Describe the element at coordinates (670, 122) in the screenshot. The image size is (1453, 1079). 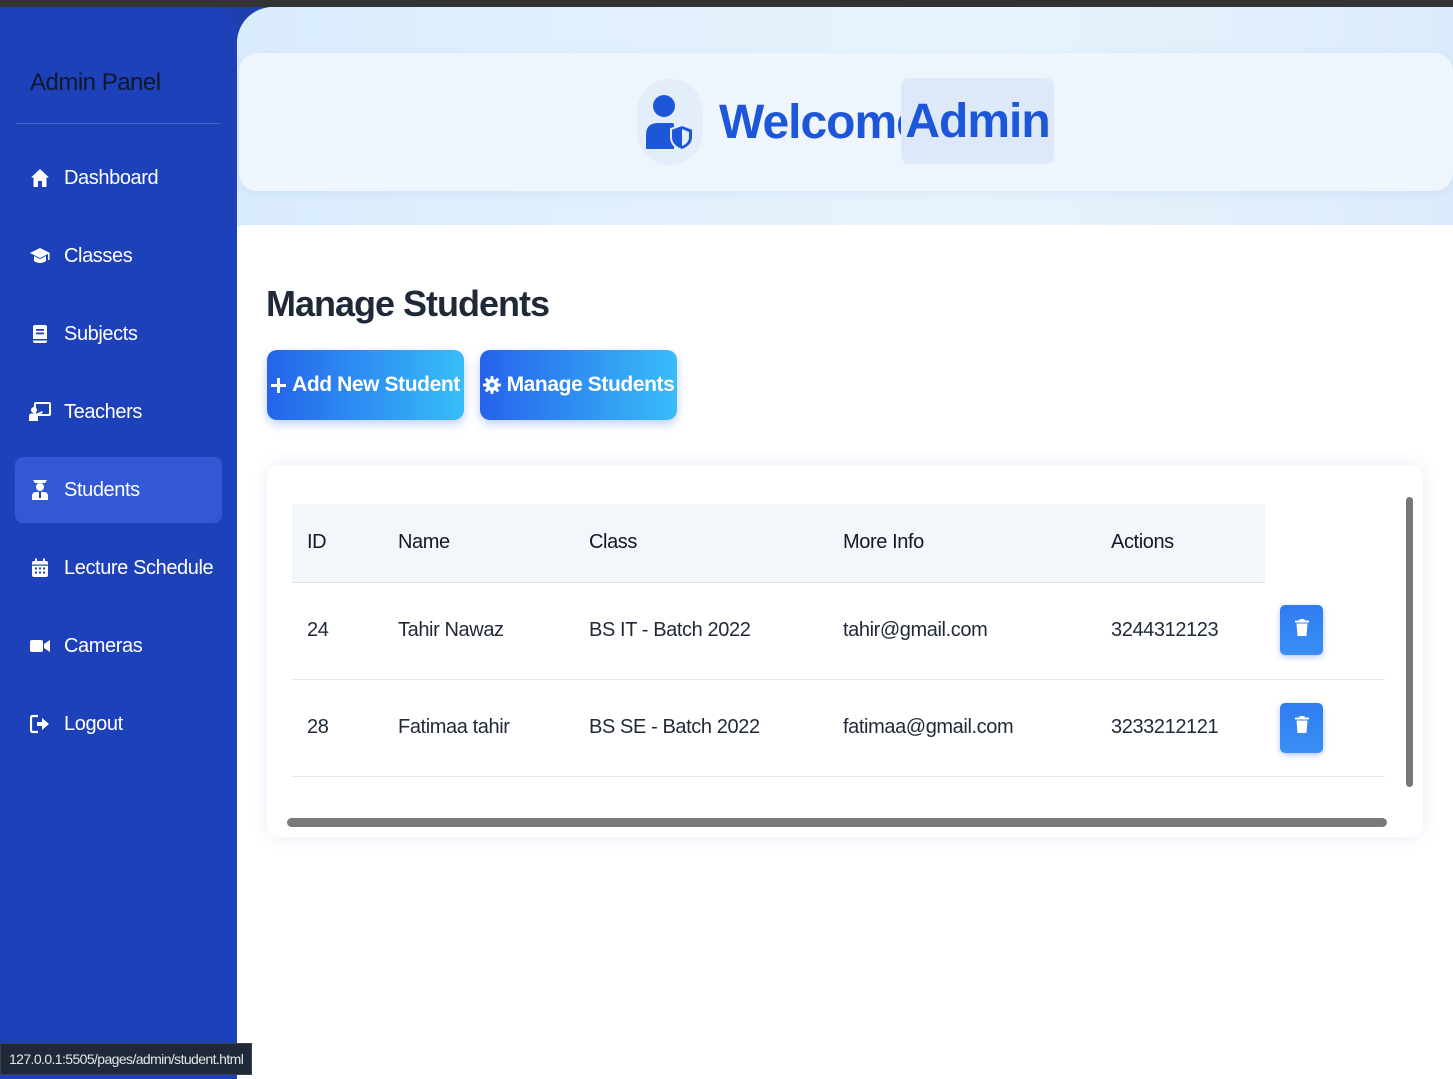
I see `user-shield-icon` at that location.